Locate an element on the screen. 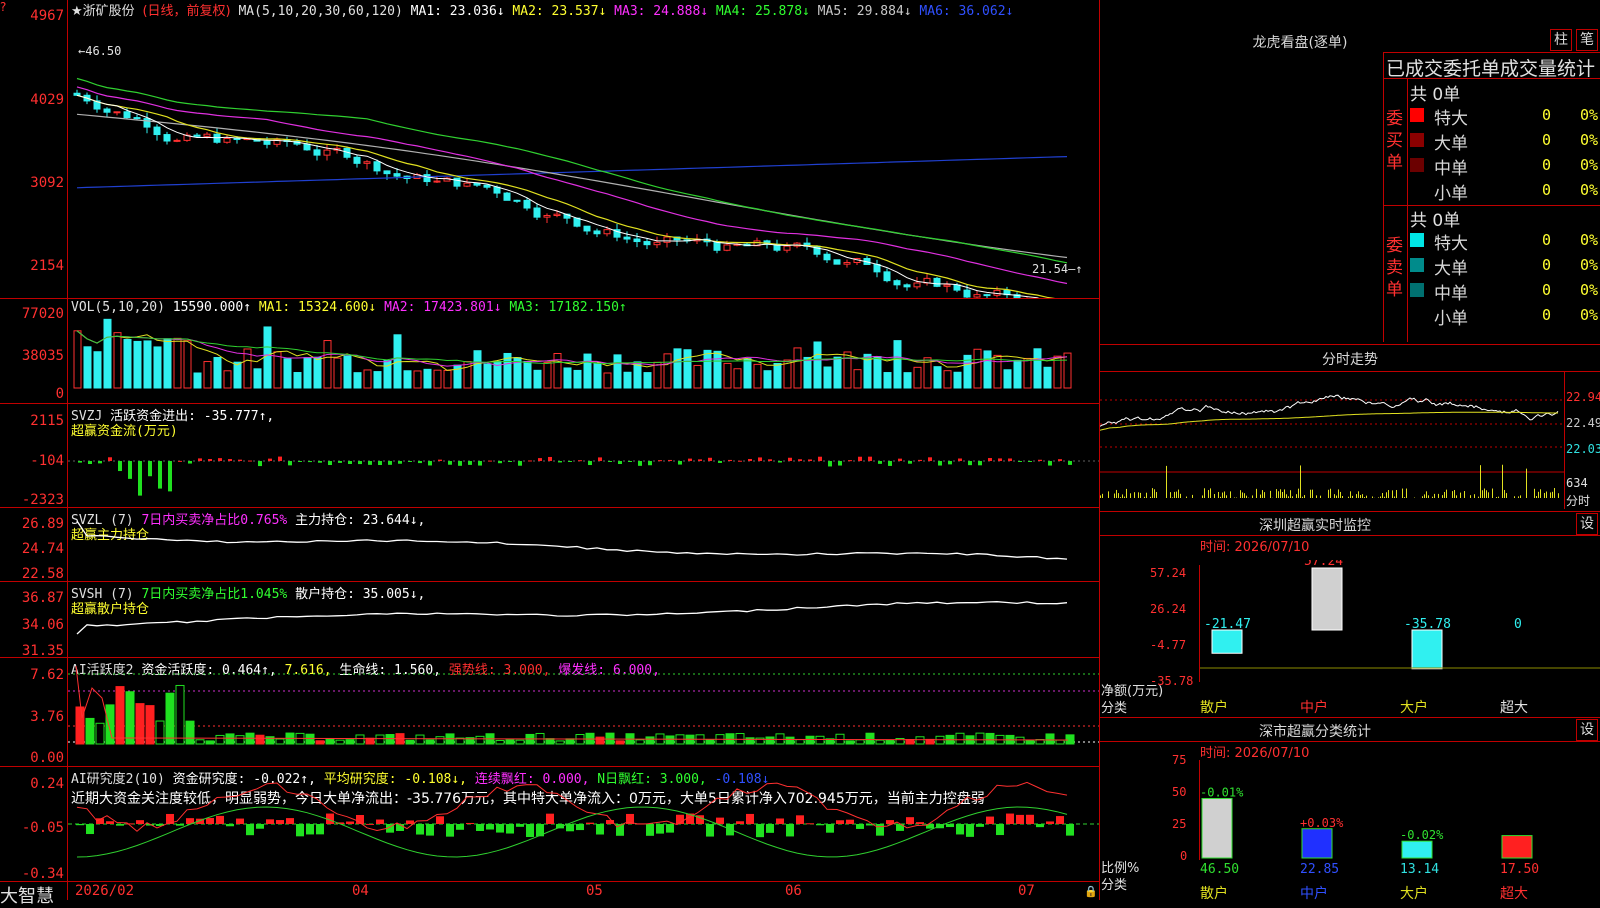 This screenshot has width=1600, height=908. sell-total: 共 0单 is located at coordinates (1435, 218).